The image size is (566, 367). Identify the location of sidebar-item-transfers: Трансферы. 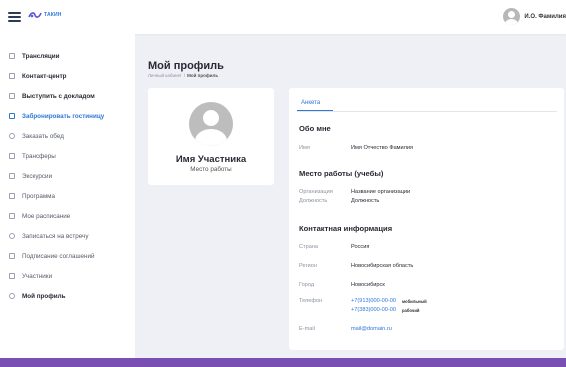
(67, 156).